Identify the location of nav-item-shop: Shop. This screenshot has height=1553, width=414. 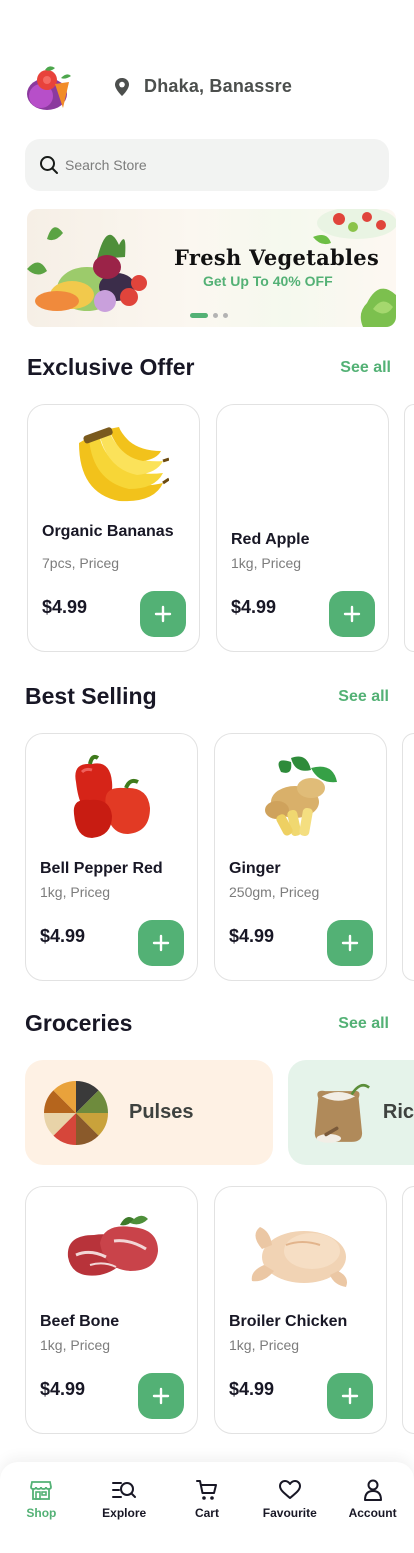
(41, 1499).